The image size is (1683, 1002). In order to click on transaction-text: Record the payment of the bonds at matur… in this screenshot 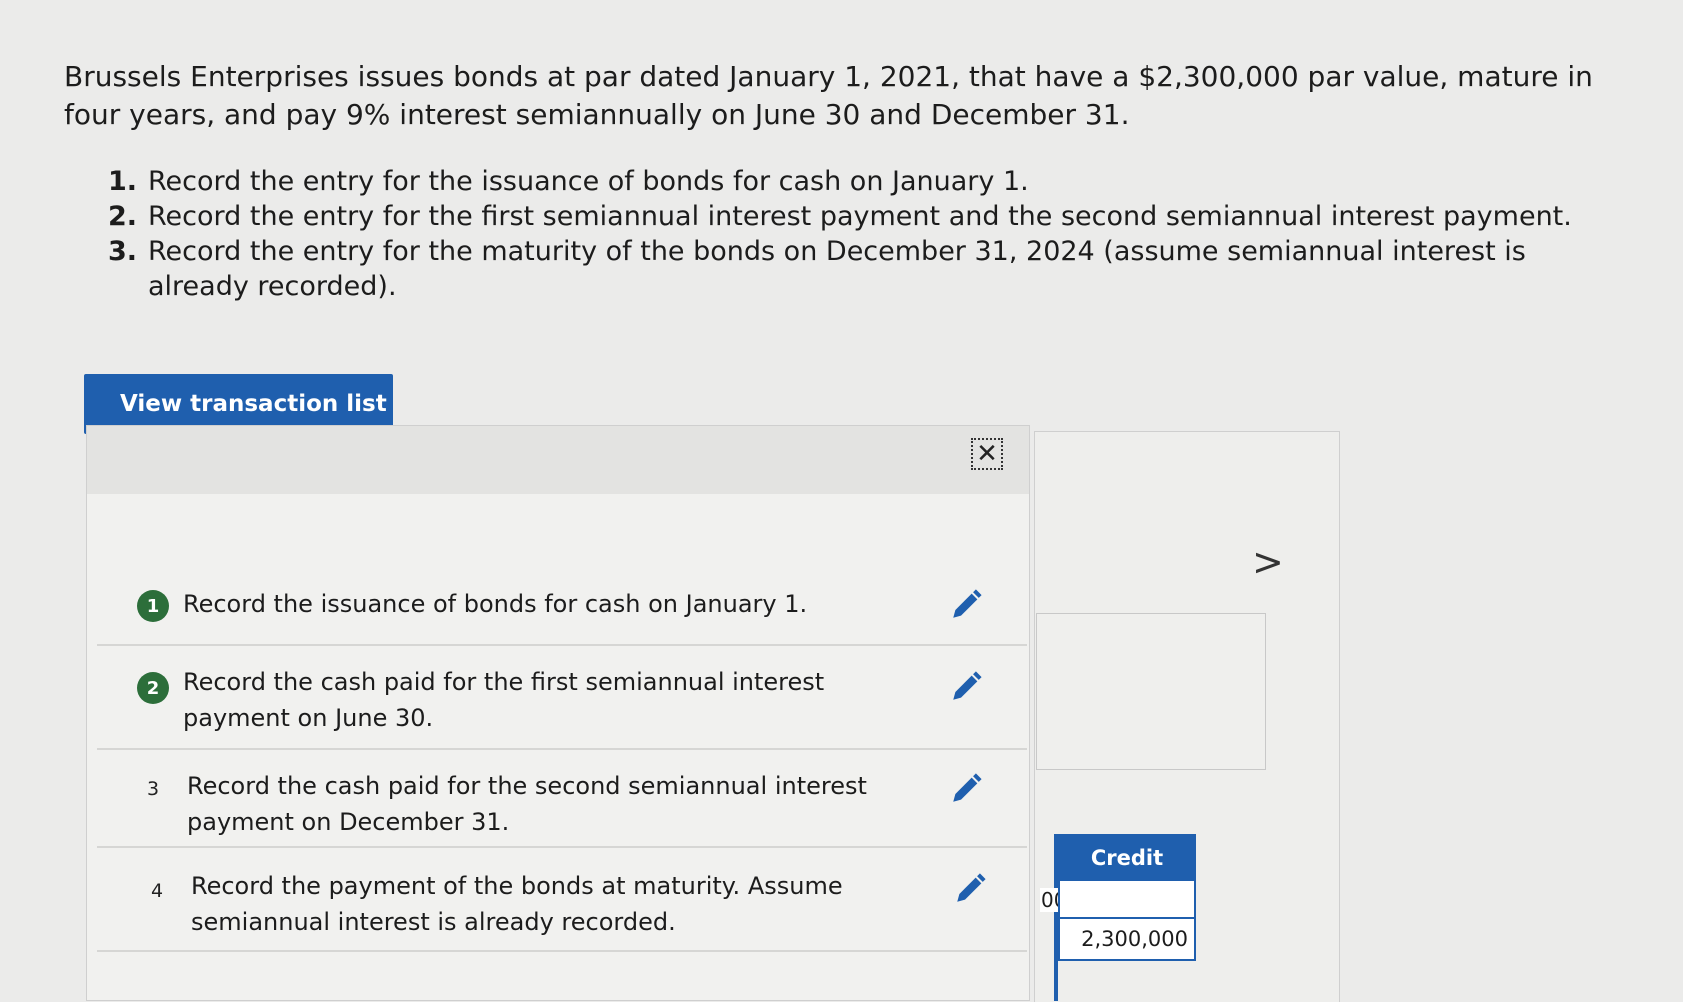, I will do `click(517, 904)`.